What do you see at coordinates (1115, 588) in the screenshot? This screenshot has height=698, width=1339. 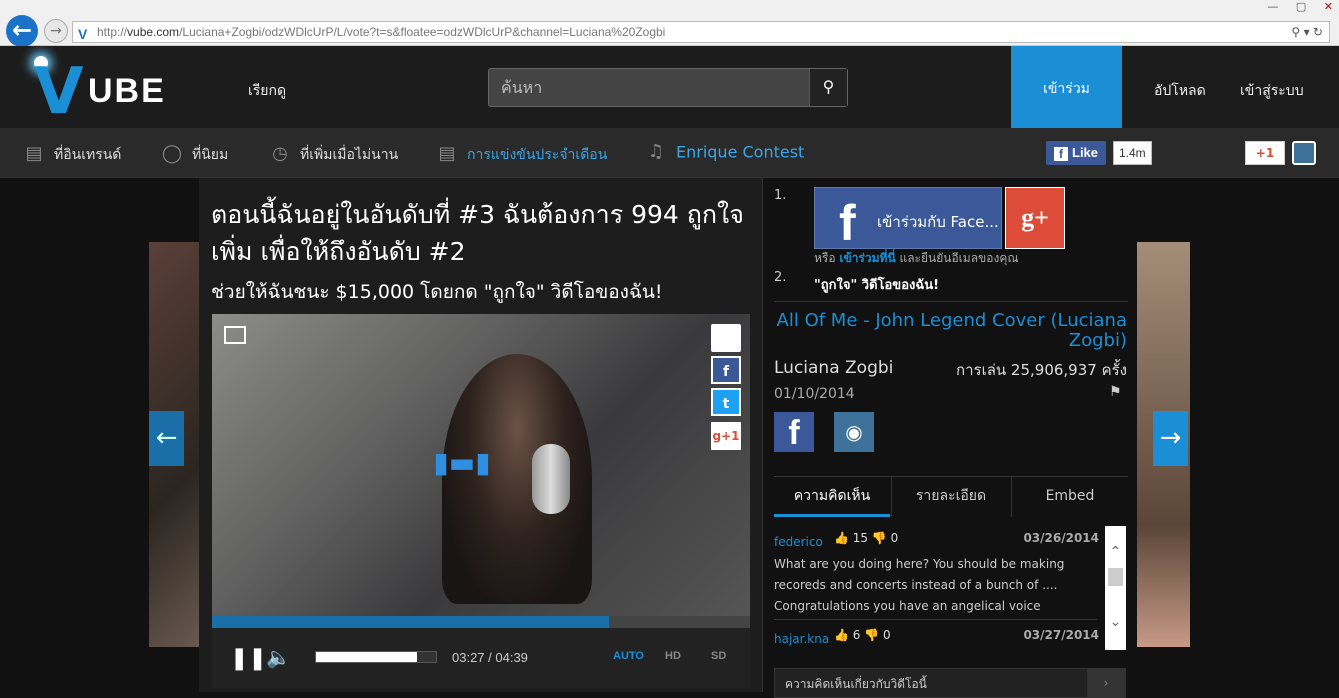 I see `comments-scrollbar: ⌃ ⌄` at bounding box center [1115, 588].